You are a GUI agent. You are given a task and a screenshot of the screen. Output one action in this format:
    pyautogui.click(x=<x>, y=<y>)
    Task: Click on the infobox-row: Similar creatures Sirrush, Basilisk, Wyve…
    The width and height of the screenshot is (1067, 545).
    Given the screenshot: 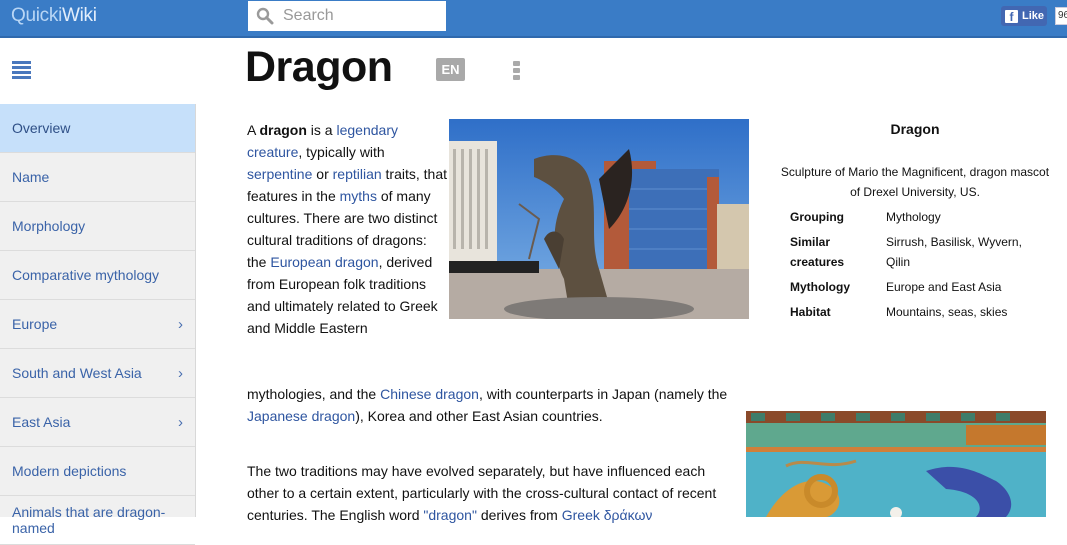 What is the action you would take?
    pyautogui.click(x=913, y=254)
    